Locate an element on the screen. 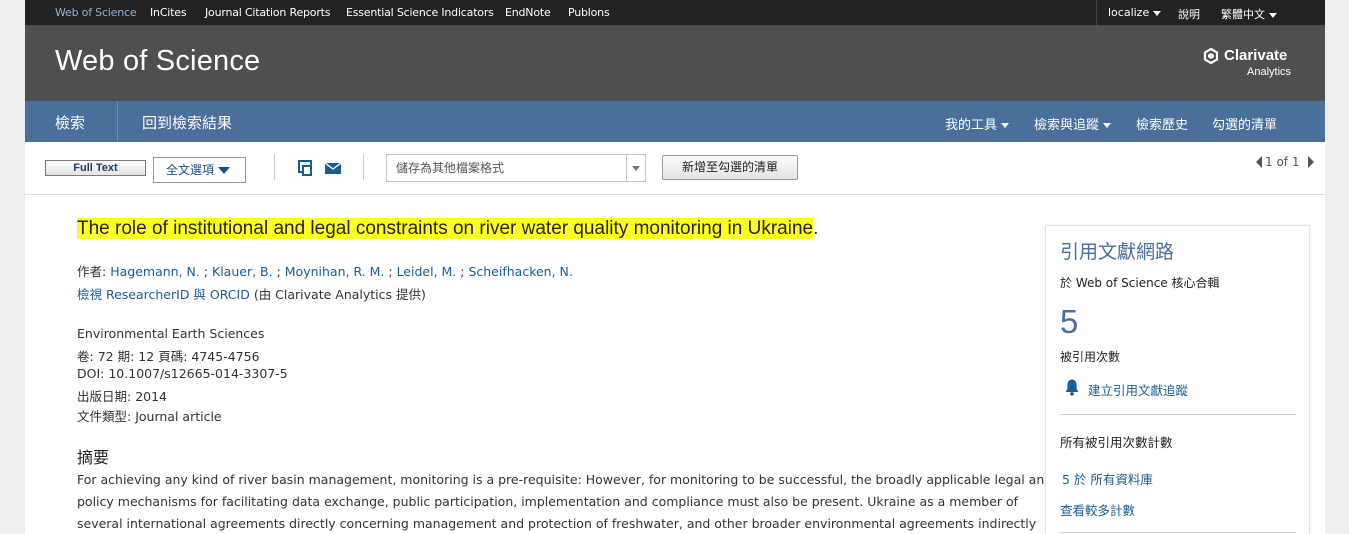 Image resolution: width=1349 pixels, height=534 pixels. clarivate-logo: Clarivate Analytics is located at coordinates (1253, 64).